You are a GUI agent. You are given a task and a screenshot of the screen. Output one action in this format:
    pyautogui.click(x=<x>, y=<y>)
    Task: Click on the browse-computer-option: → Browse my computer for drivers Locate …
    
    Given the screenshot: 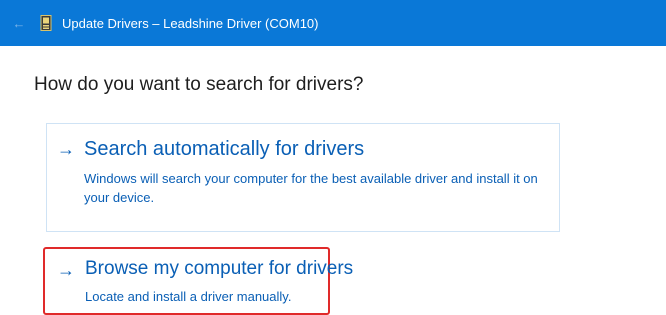 What is the action you would take?
    pyautogui.click(x=198, y=281)
    